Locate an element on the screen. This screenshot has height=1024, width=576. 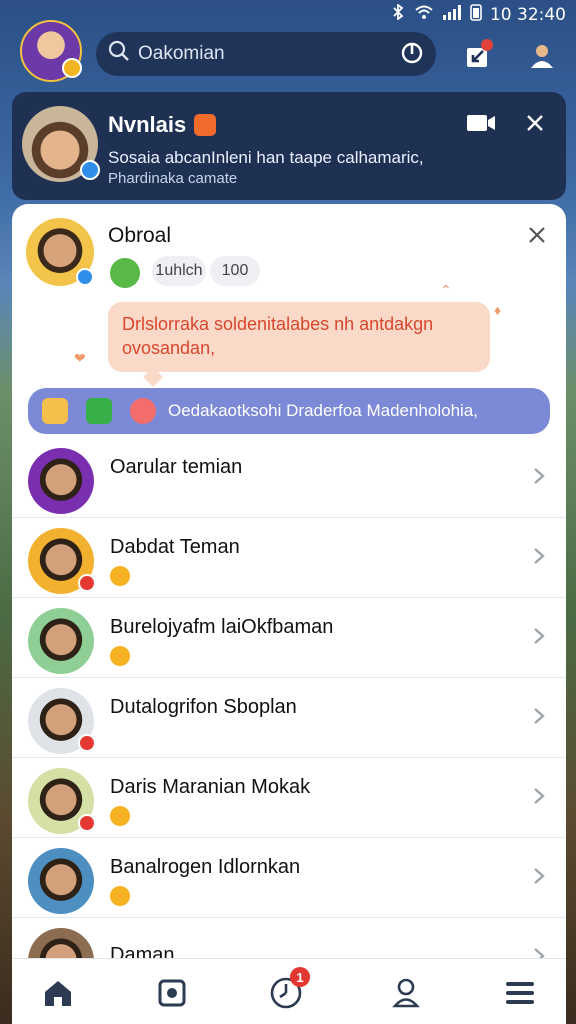
chat-title: Obroal is located at coordinates (140, 235).